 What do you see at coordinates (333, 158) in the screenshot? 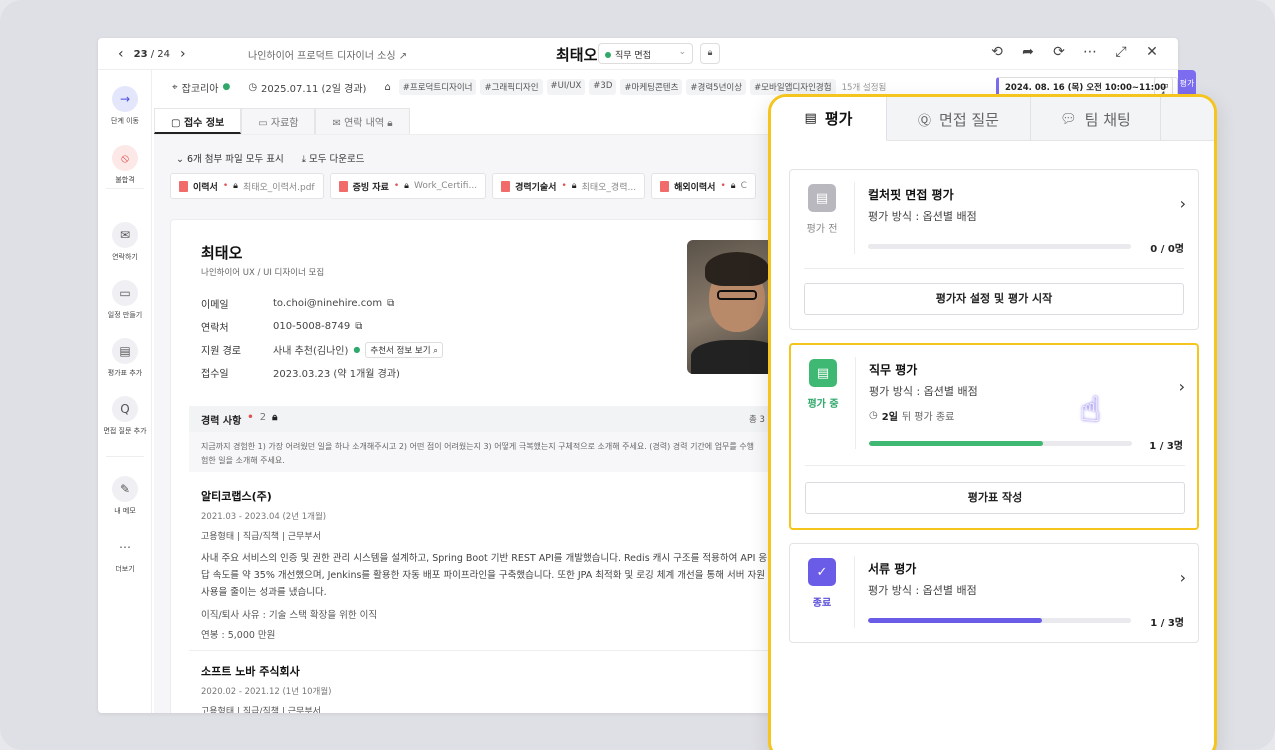
I see `download-all: ⤓ 모두 다운로드` at bounding box center [333, 158].